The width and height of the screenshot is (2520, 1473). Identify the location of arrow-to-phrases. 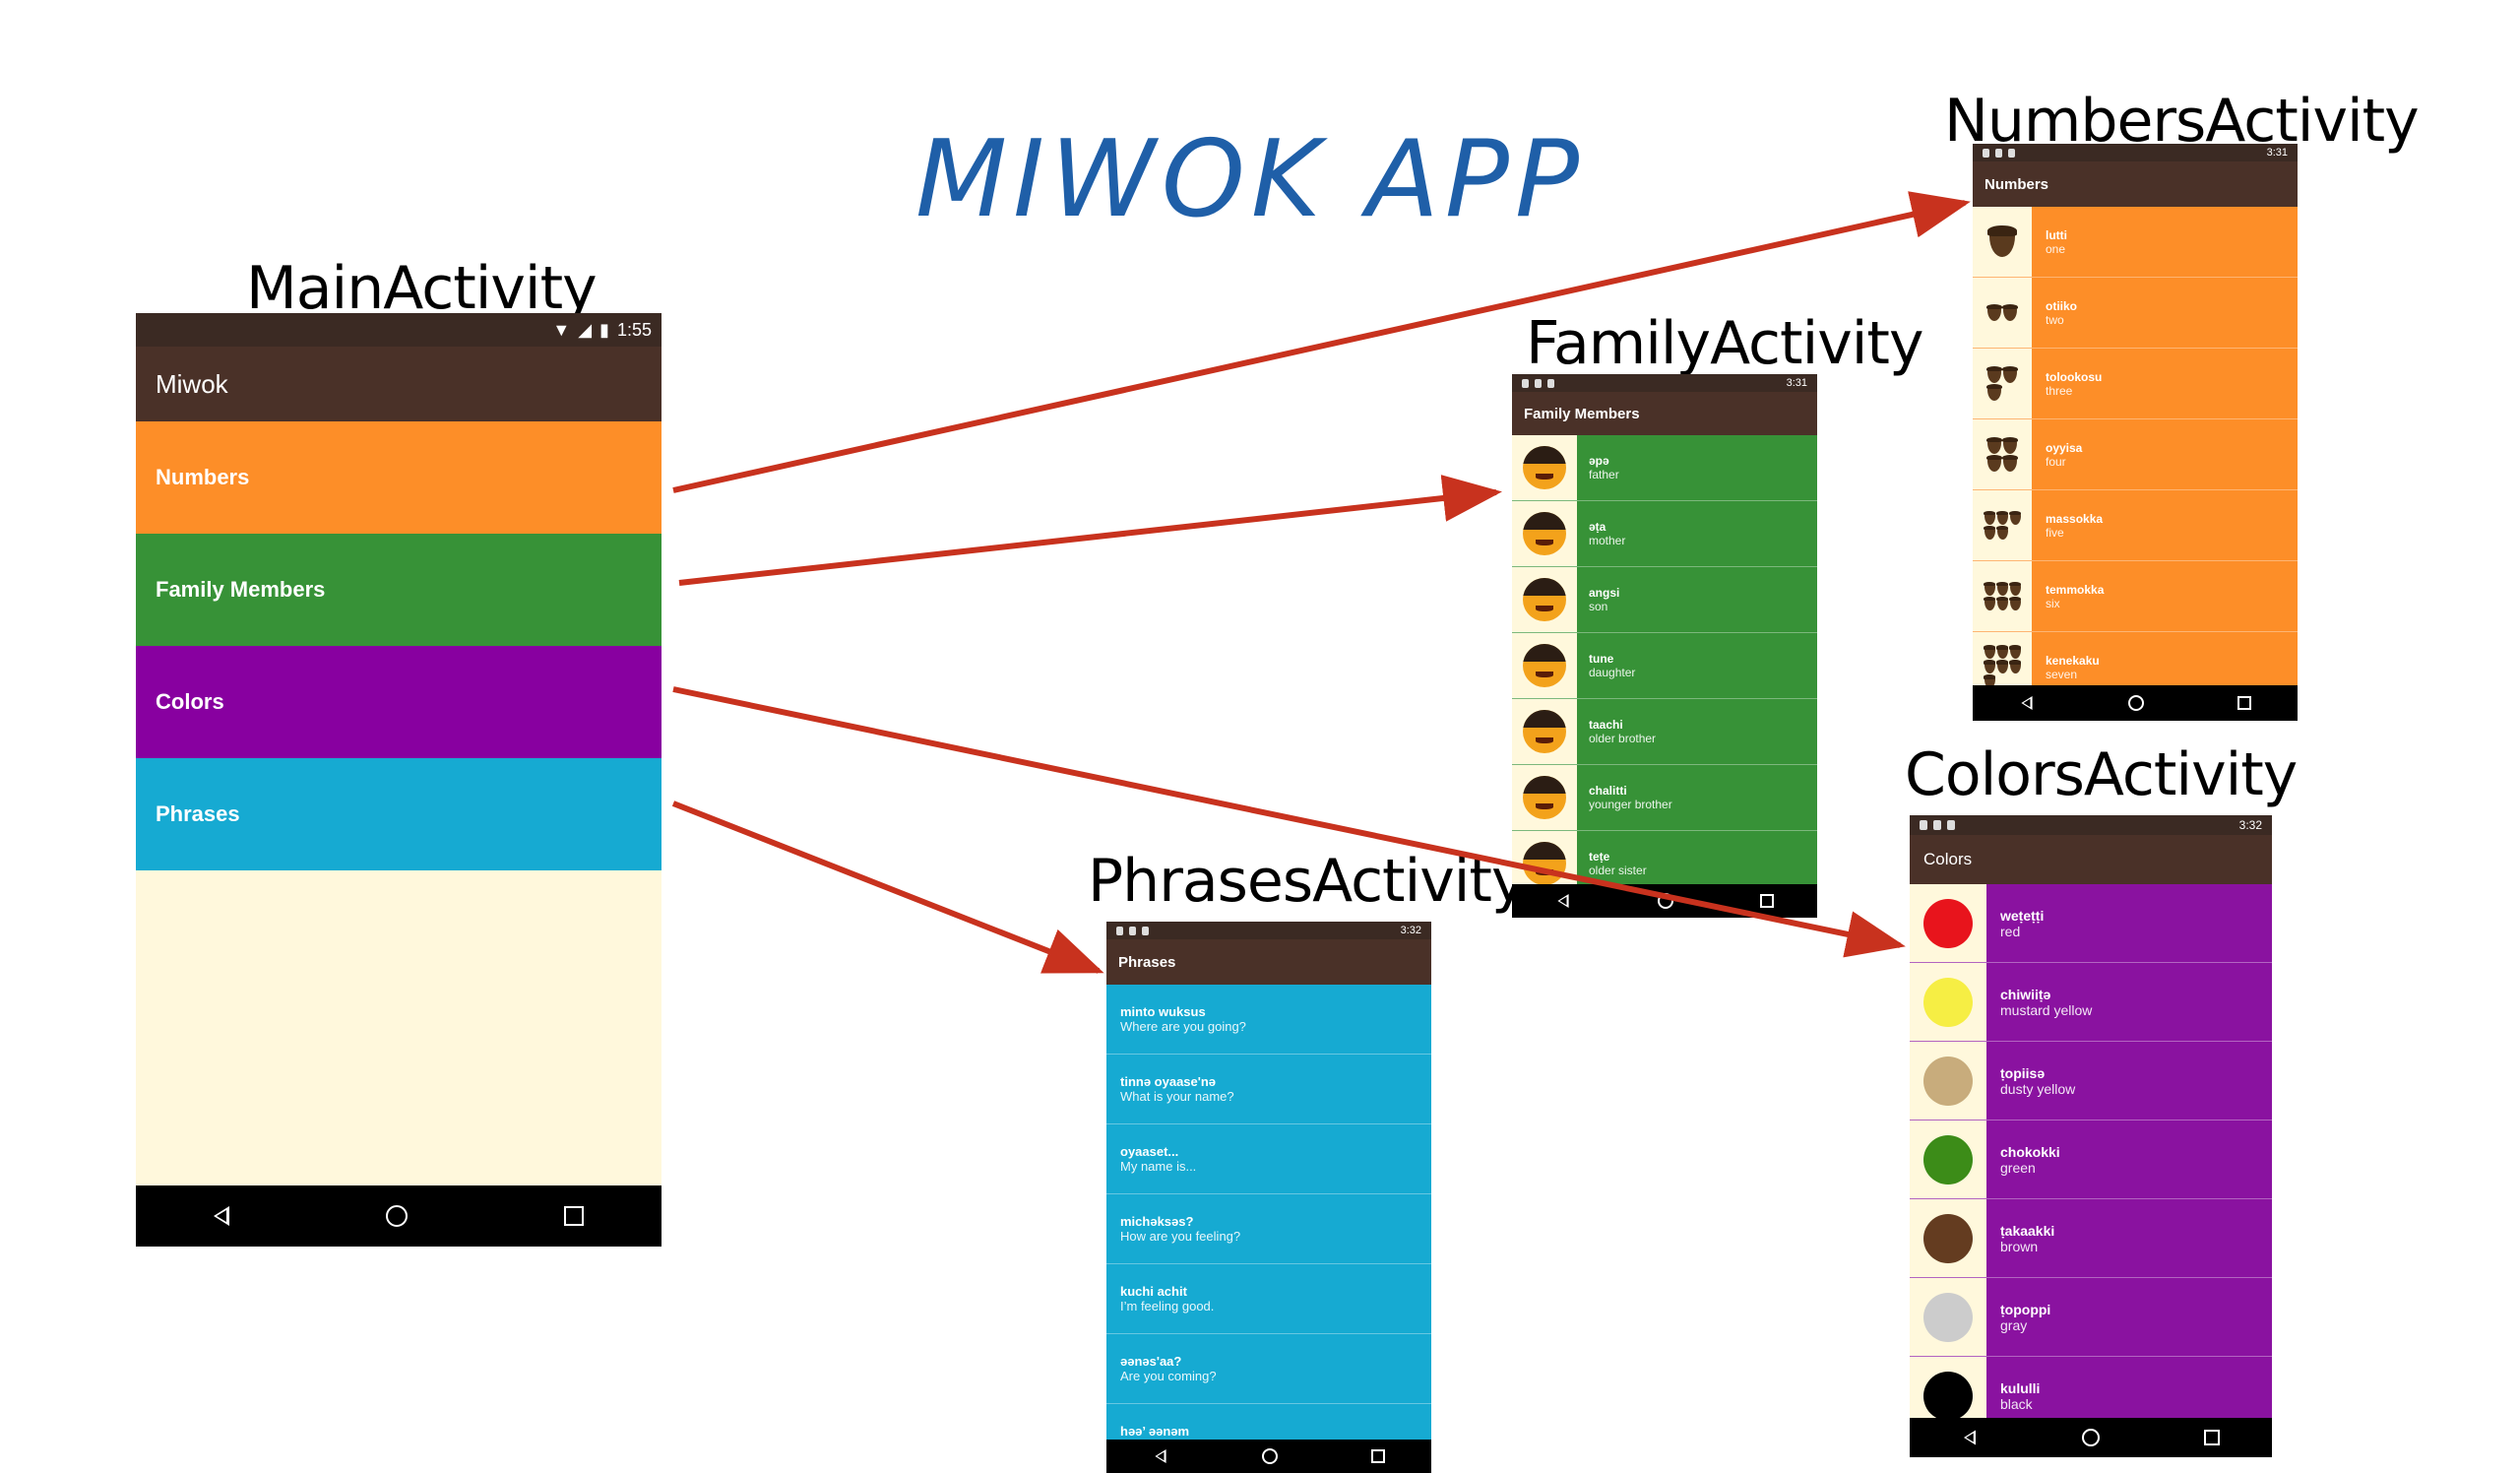
(887, 887).